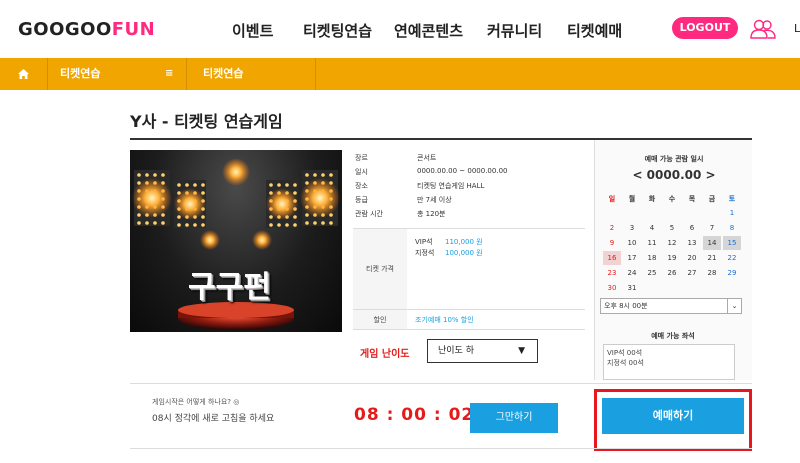 The height and width of the screenshot is (463, 800). Describe the element at coordinates (763, 29) in the screenshot. I see `users-icon` at that location.